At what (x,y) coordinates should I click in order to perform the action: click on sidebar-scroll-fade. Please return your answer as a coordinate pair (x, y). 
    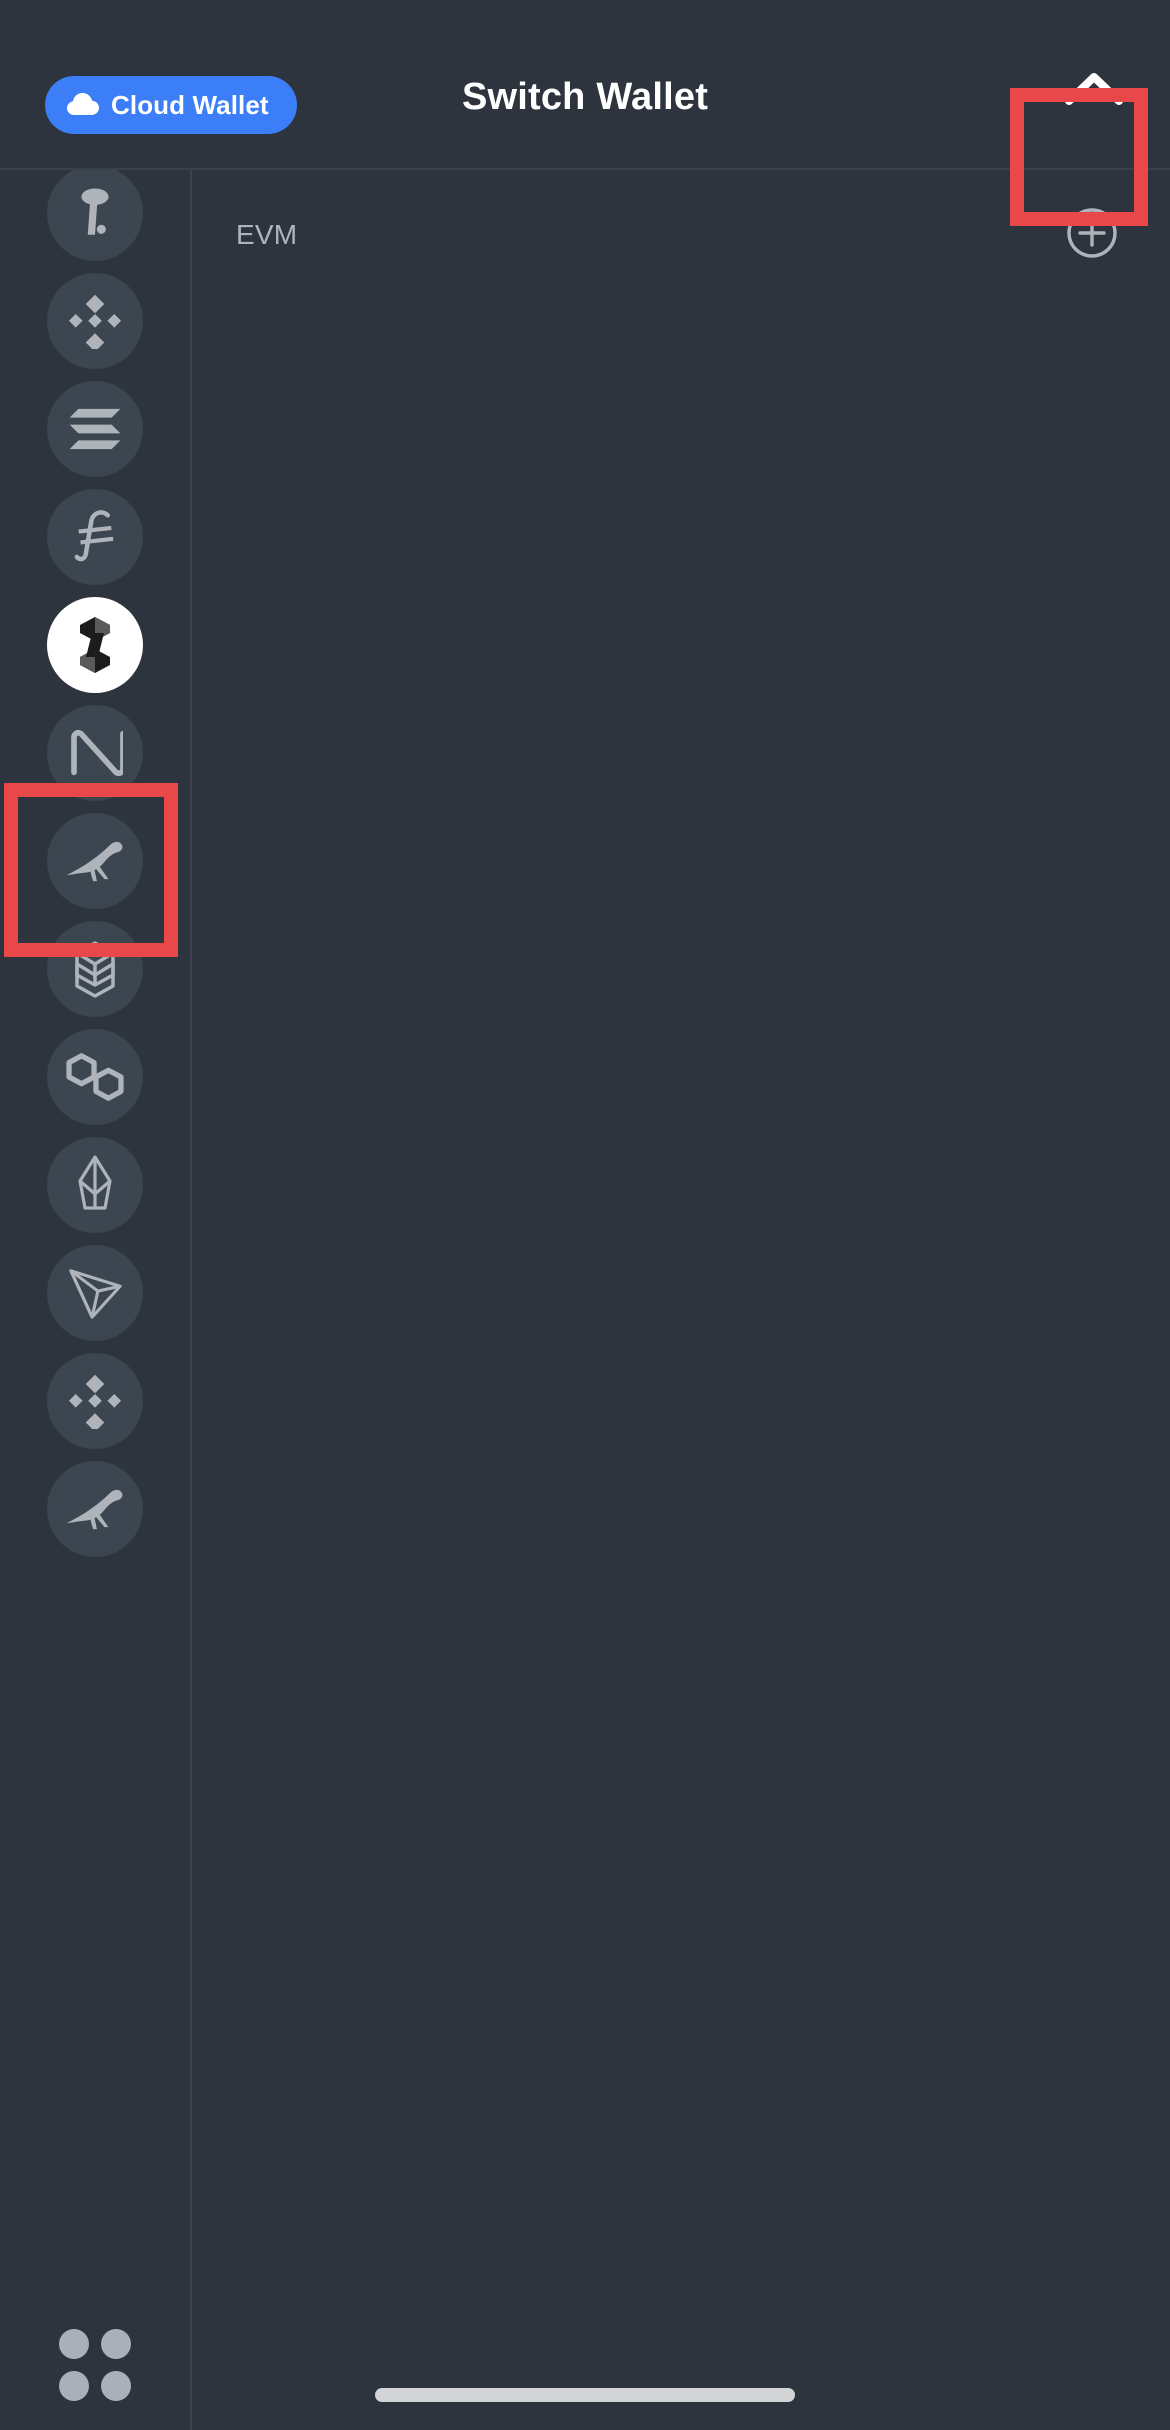
    Looking at the image, I should click on (95, 2280).